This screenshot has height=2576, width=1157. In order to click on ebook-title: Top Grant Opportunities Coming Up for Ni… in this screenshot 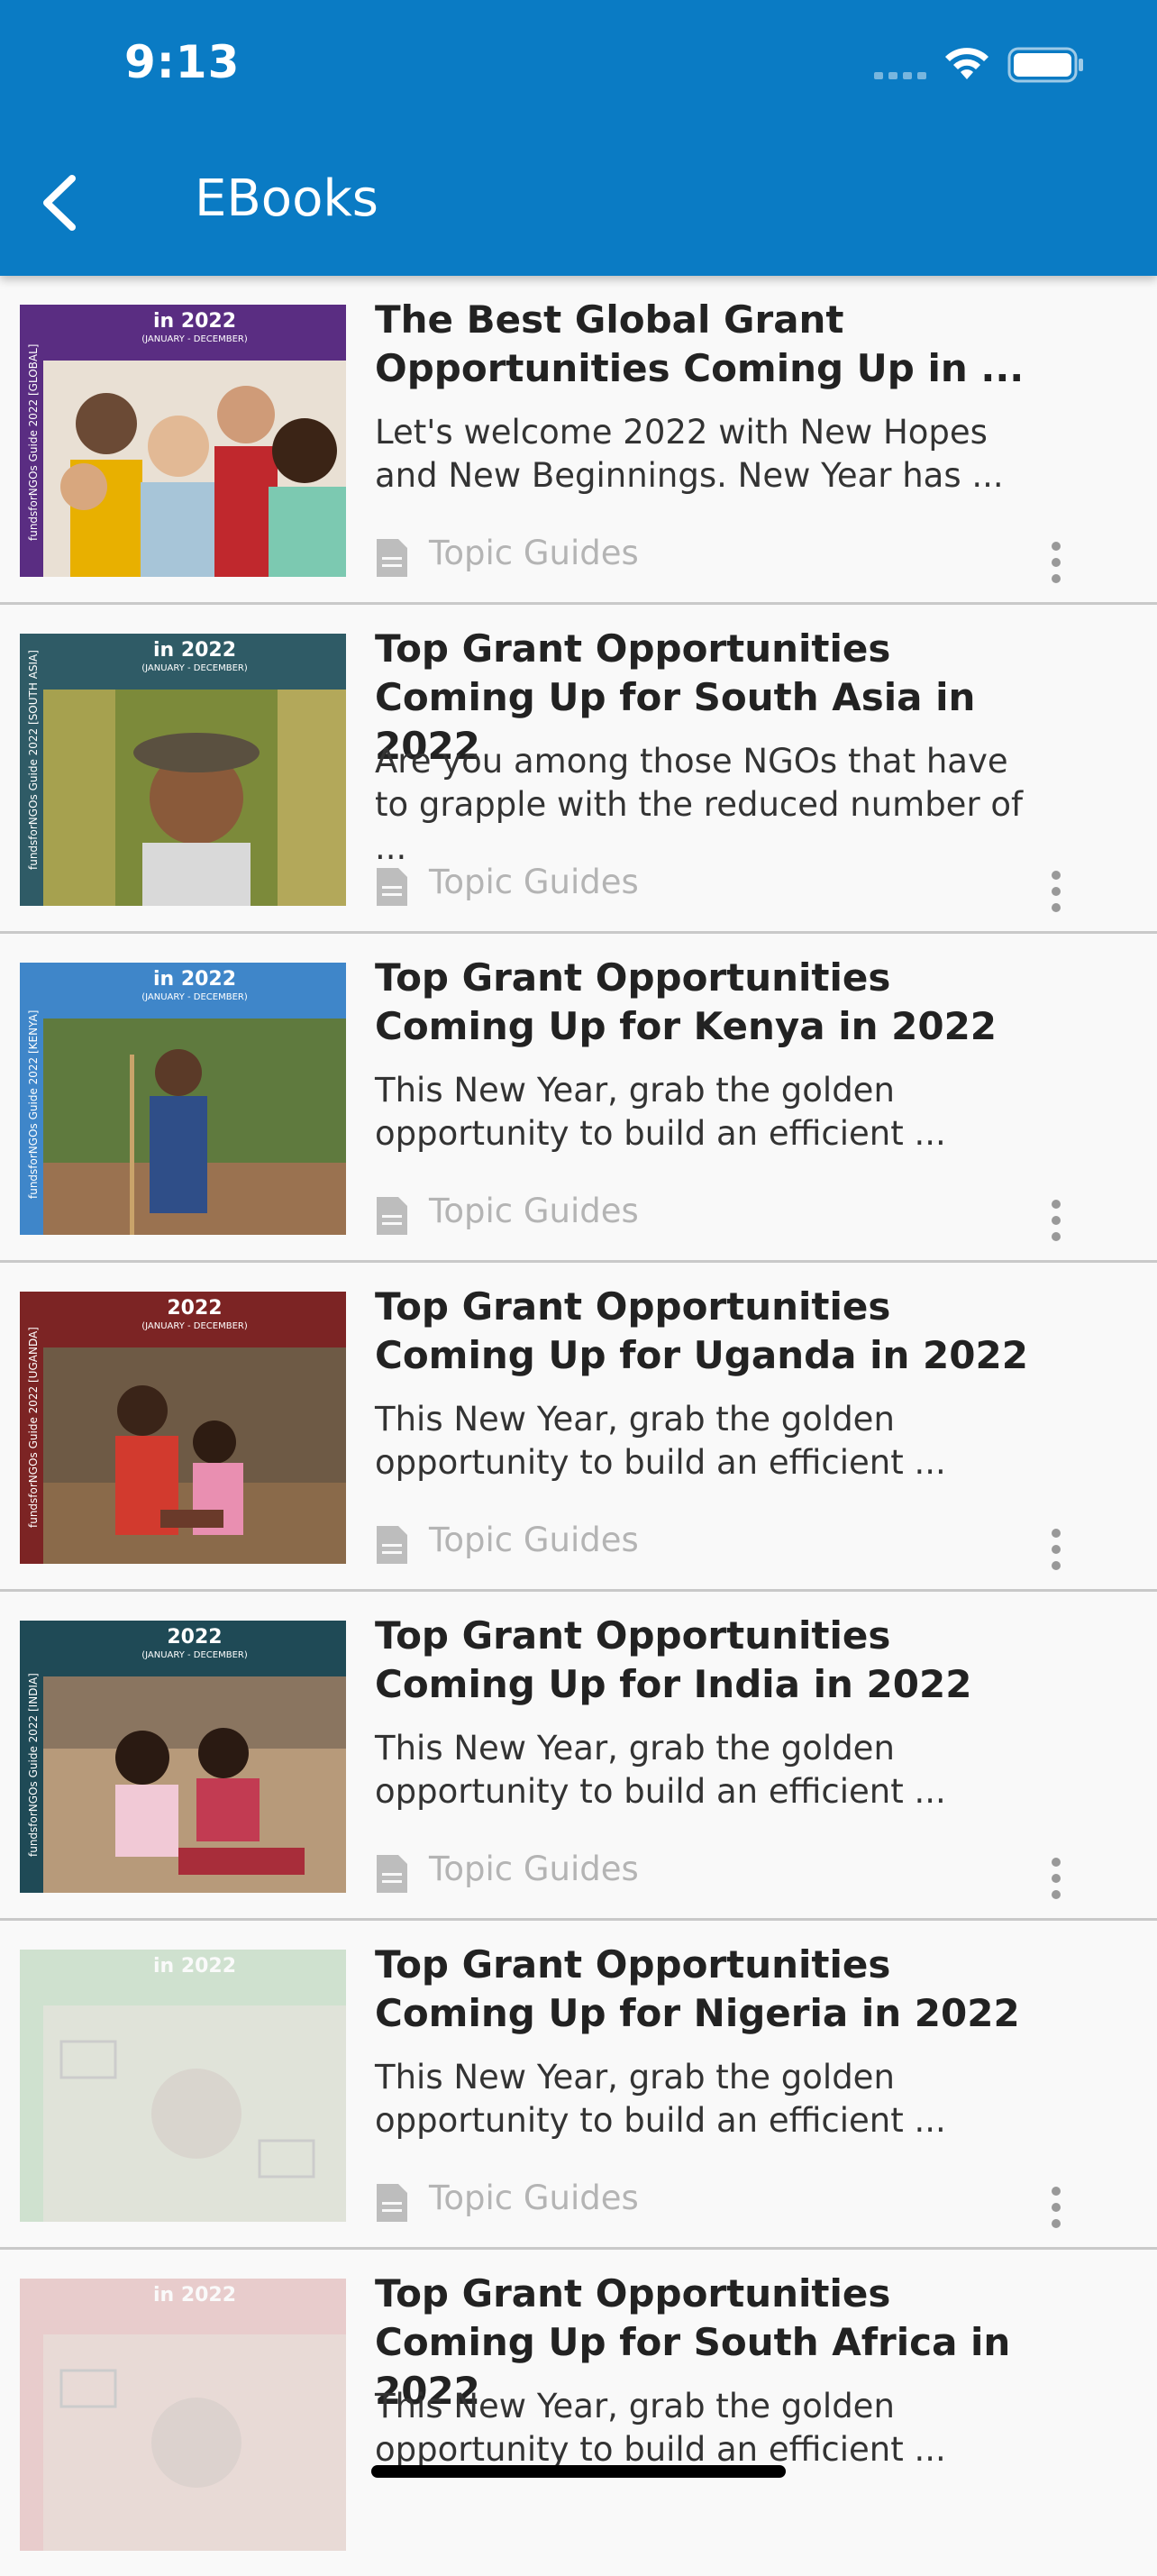, I will do `click(717, 1990)`.